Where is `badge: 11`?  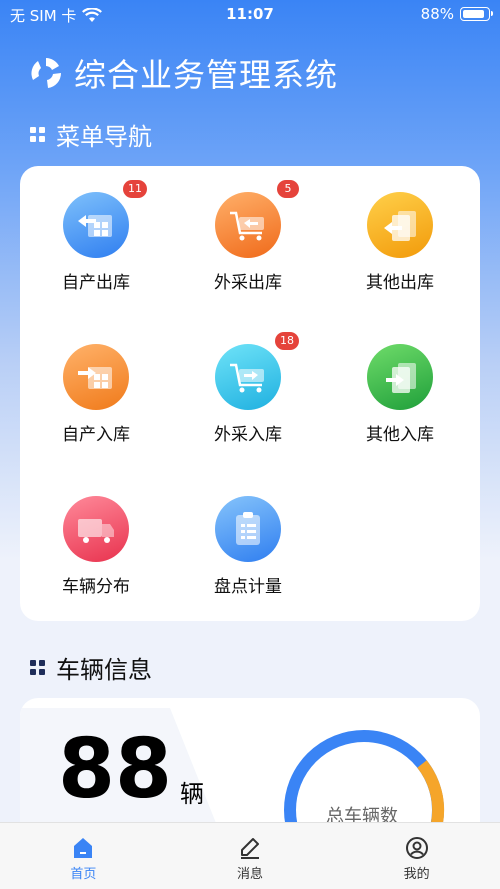
badge: 11 is located at coordinates (135, 189).